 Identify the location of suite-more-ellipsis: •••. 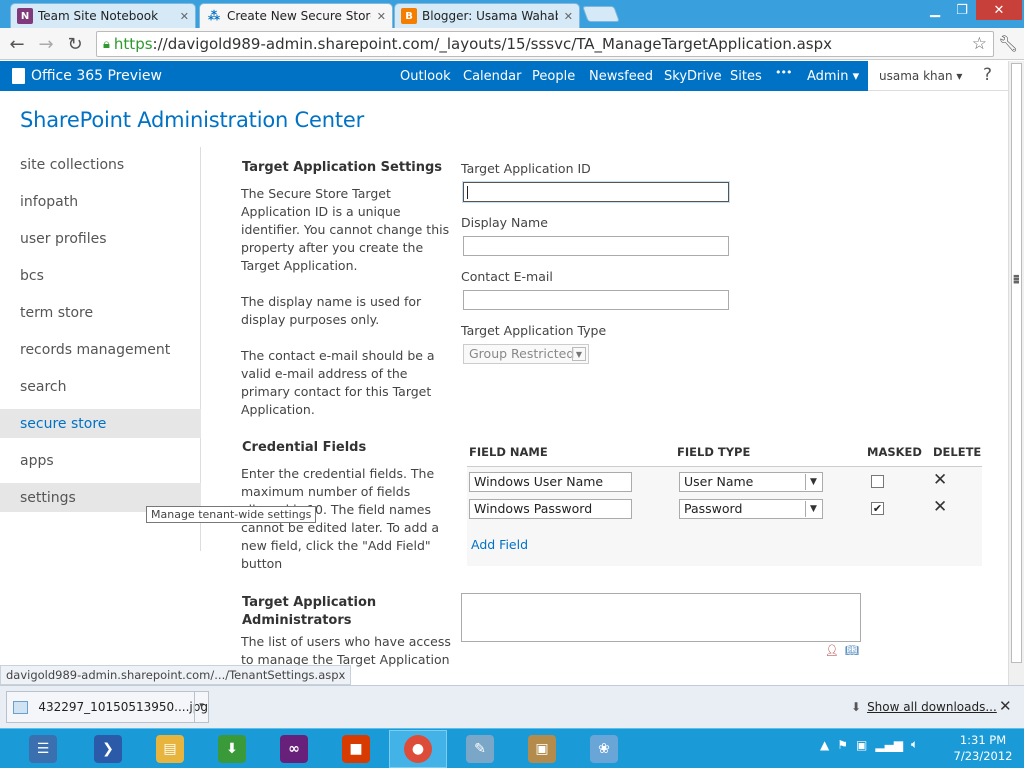
(783, 72).